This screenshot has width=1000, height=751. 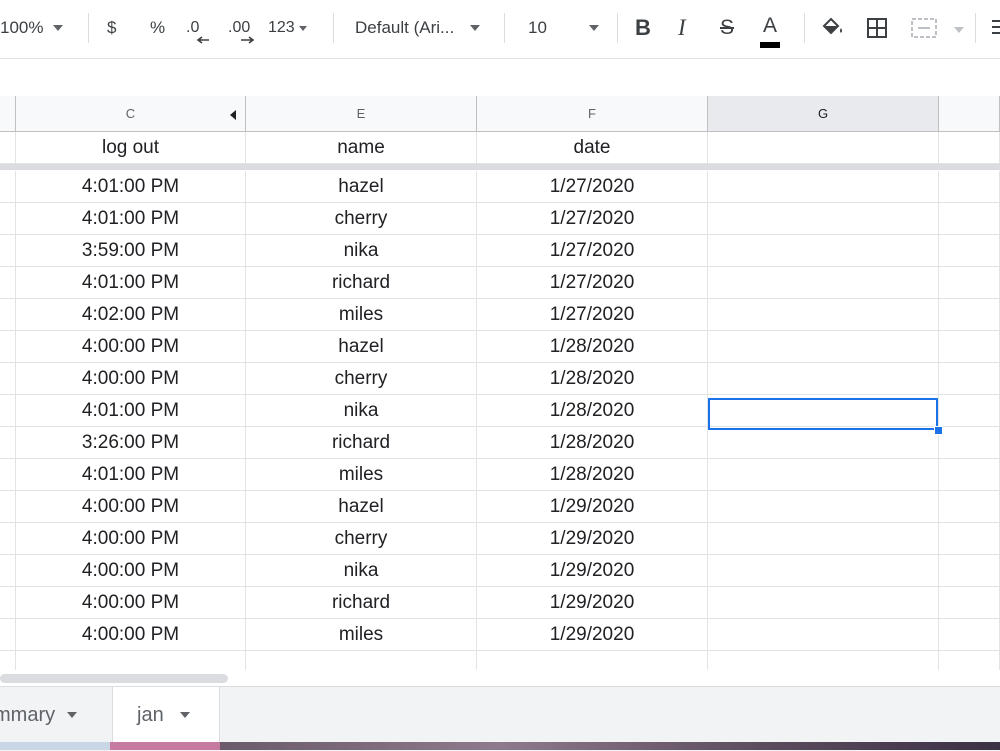 What do you see at coordinates (500, 78) in the screenshot?
I see `formula-bar` at bounding box center [500, 78].